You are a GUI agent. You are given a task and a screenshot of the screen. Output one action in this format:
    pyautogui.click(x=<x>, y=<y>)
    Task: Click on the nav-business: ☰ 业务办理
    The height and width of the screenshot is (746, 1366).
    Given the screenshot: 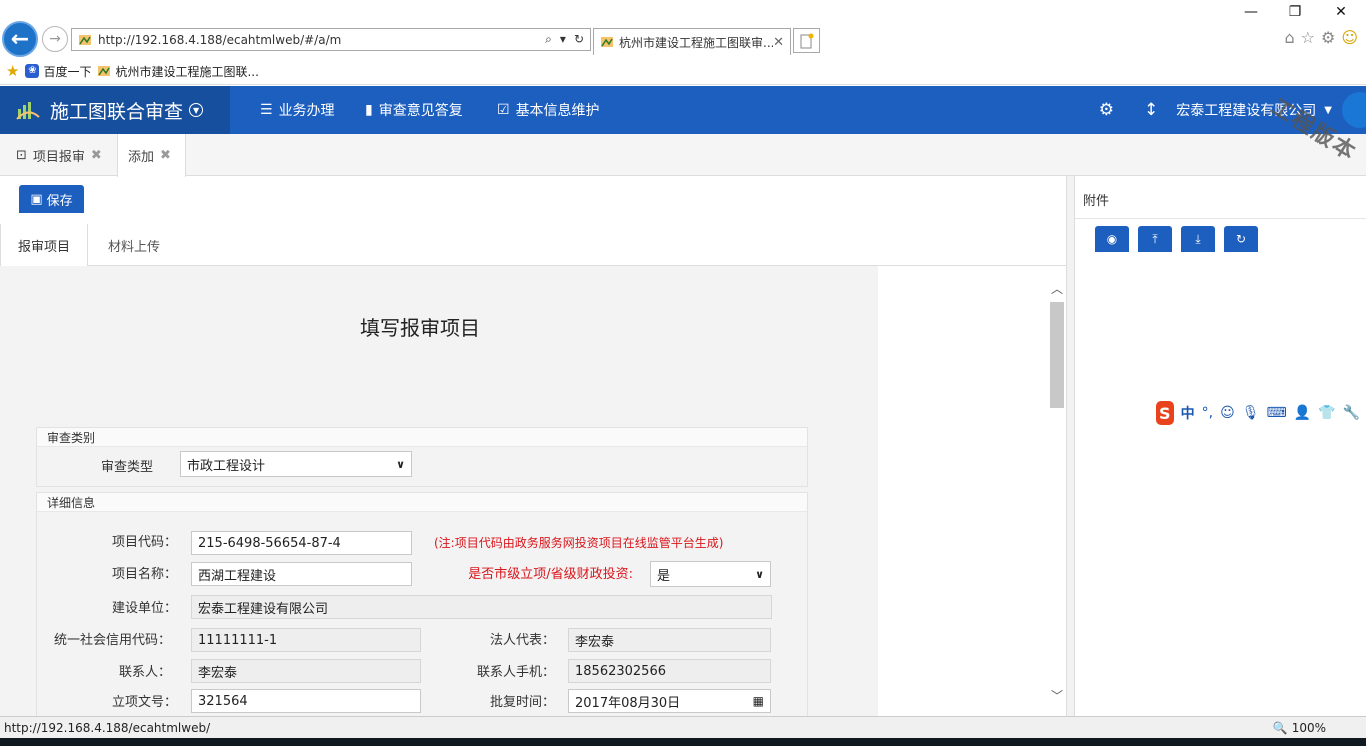 What is the action you would take?
    pyautogui.click(x=297, y=110)
    